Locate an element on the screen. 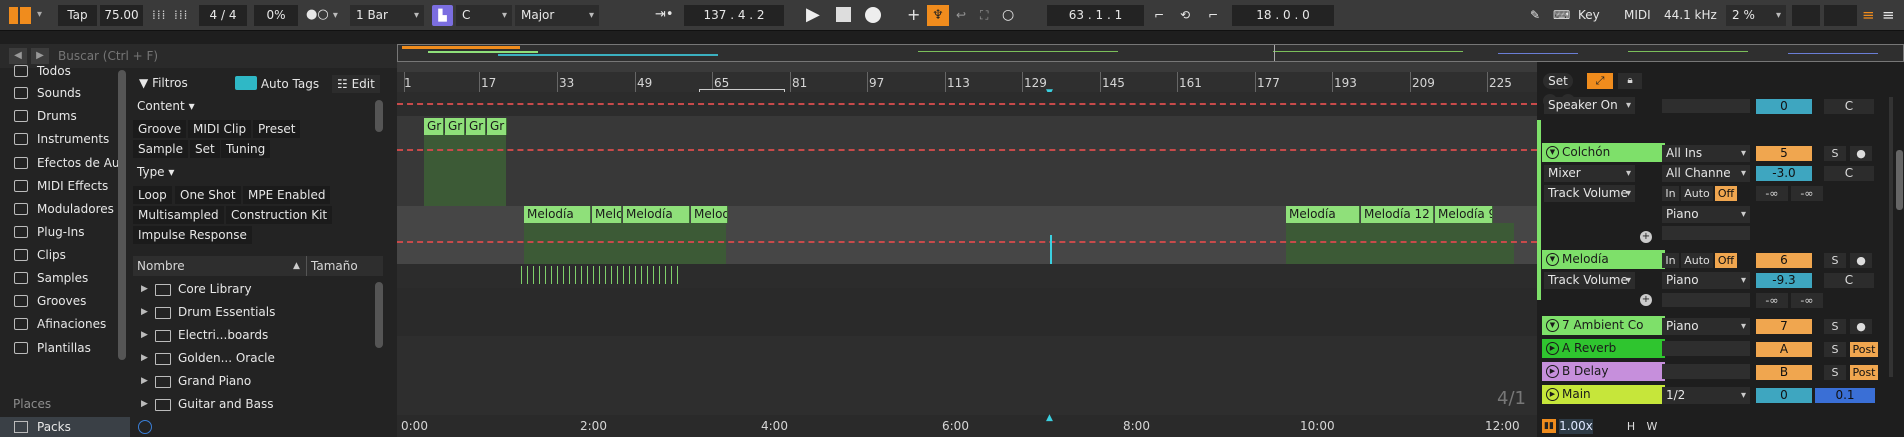  pack-row-drum-essentials: ▶ Drum Essentials is located at coordinates (258, 312).